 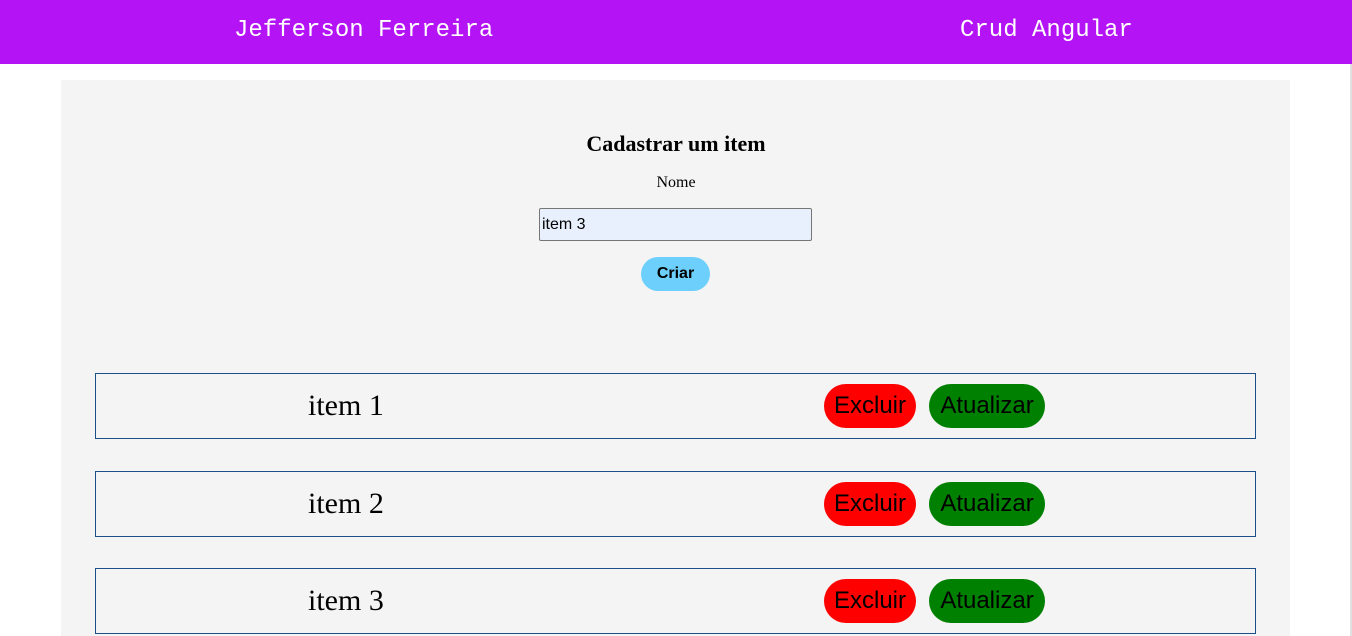 What do you see at coordinates (1046, 30) in the screenshot?
I see `app-title: Crud Angular` at bounding box center [1046, 30].